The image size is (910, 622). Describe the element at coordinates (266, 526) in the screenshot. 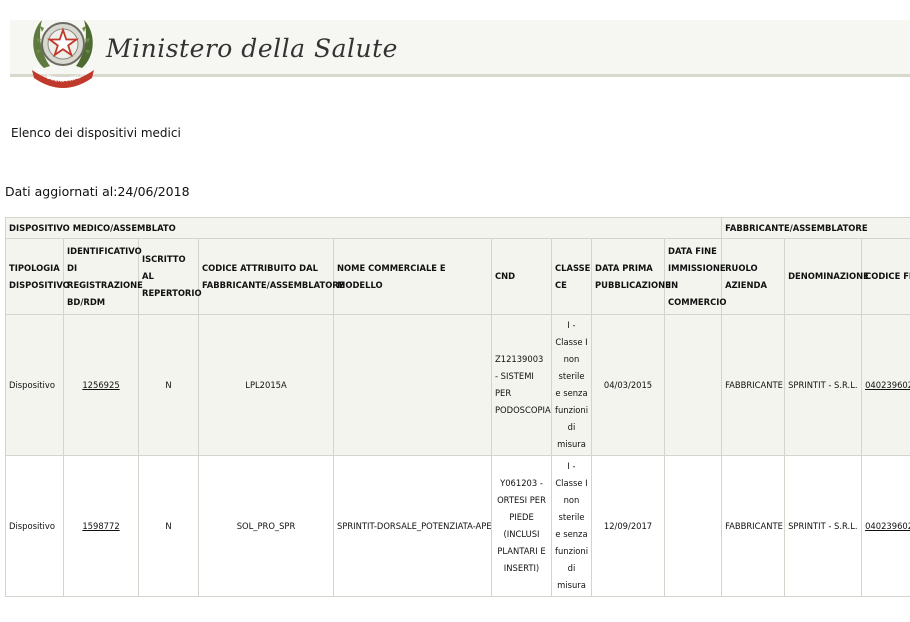

I see `cell-codice: SOL_PRO_SPR` at that location.